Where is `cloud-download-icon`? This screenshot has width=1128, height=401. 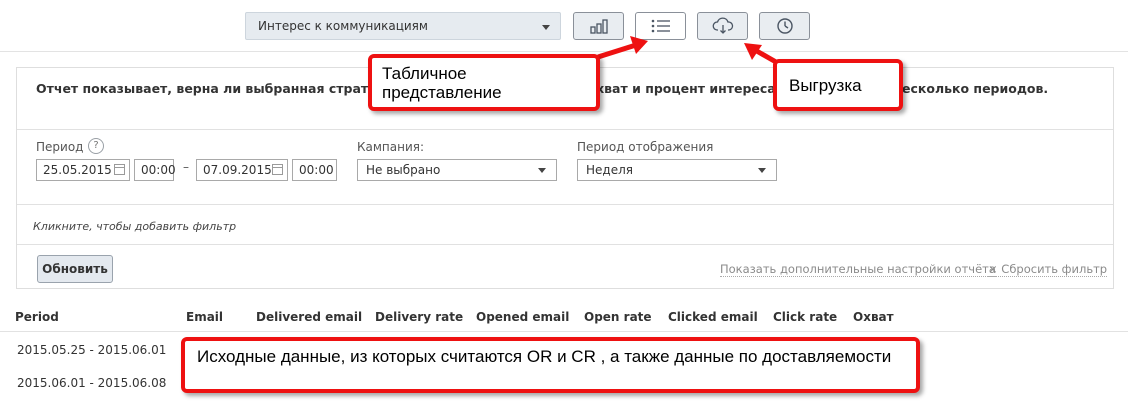 cloud-download-icon is located at coordinates (722, 25).